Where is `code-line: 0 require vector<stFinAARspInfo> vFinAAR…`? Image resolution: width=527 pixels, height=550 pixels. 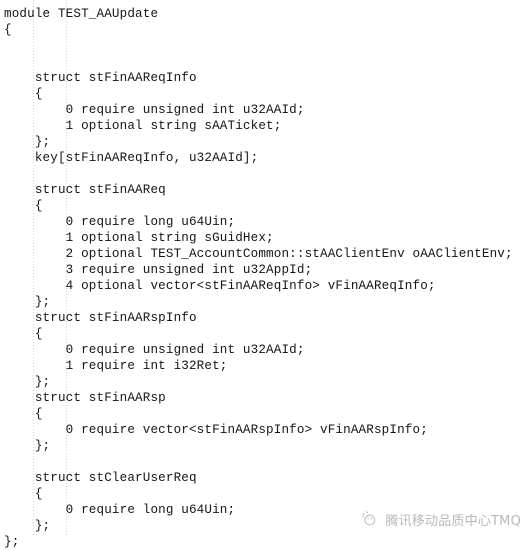 code-line: 0 require vector<stFinAARspInfo> vFinAAR… is located at coordinates (216, 430).